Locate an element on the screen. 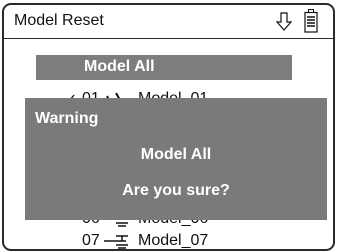  page-title: Model Reset is located at coordinates (59, 20).